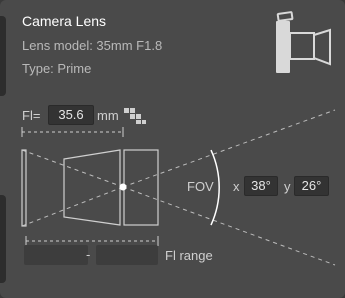 The width and height of the screenshot is (345, 298). Describe the element at coordinates (108, 115) in the screenshot. I see `focal-length-unit: mm` at that location.